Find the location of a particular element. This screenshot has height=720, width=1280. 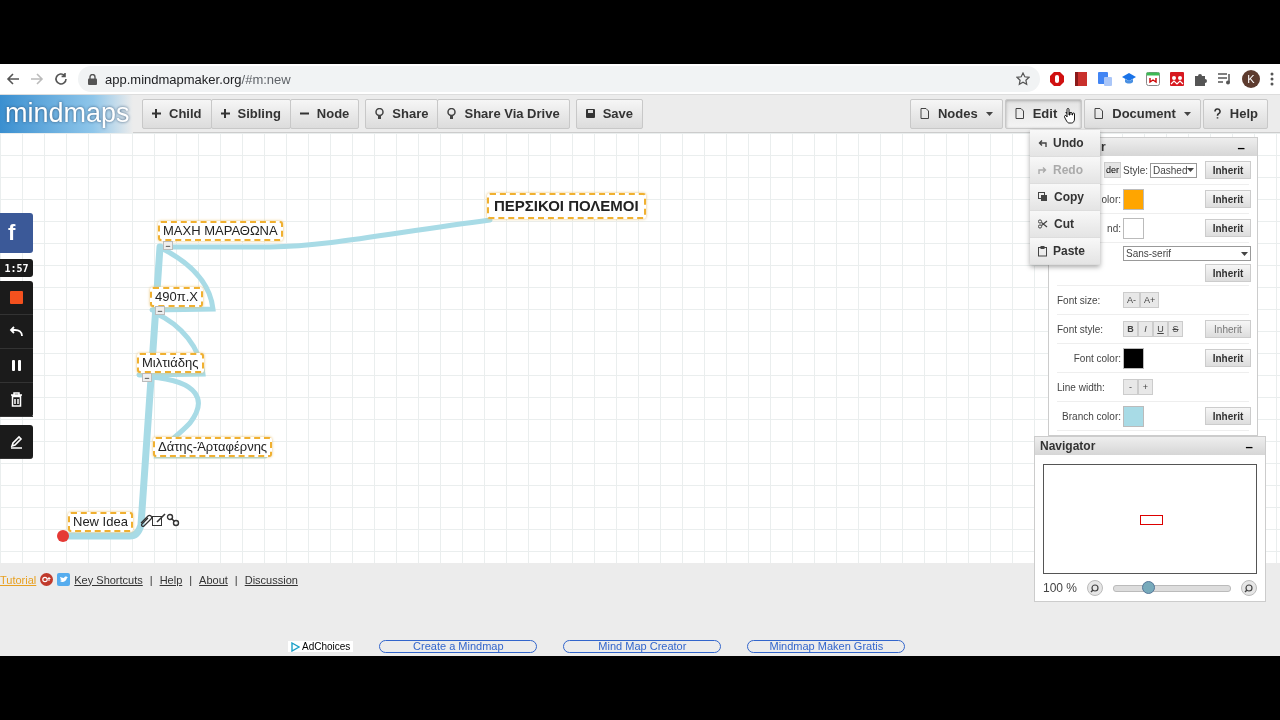

map-overview is located at coordinates (1150, 519).